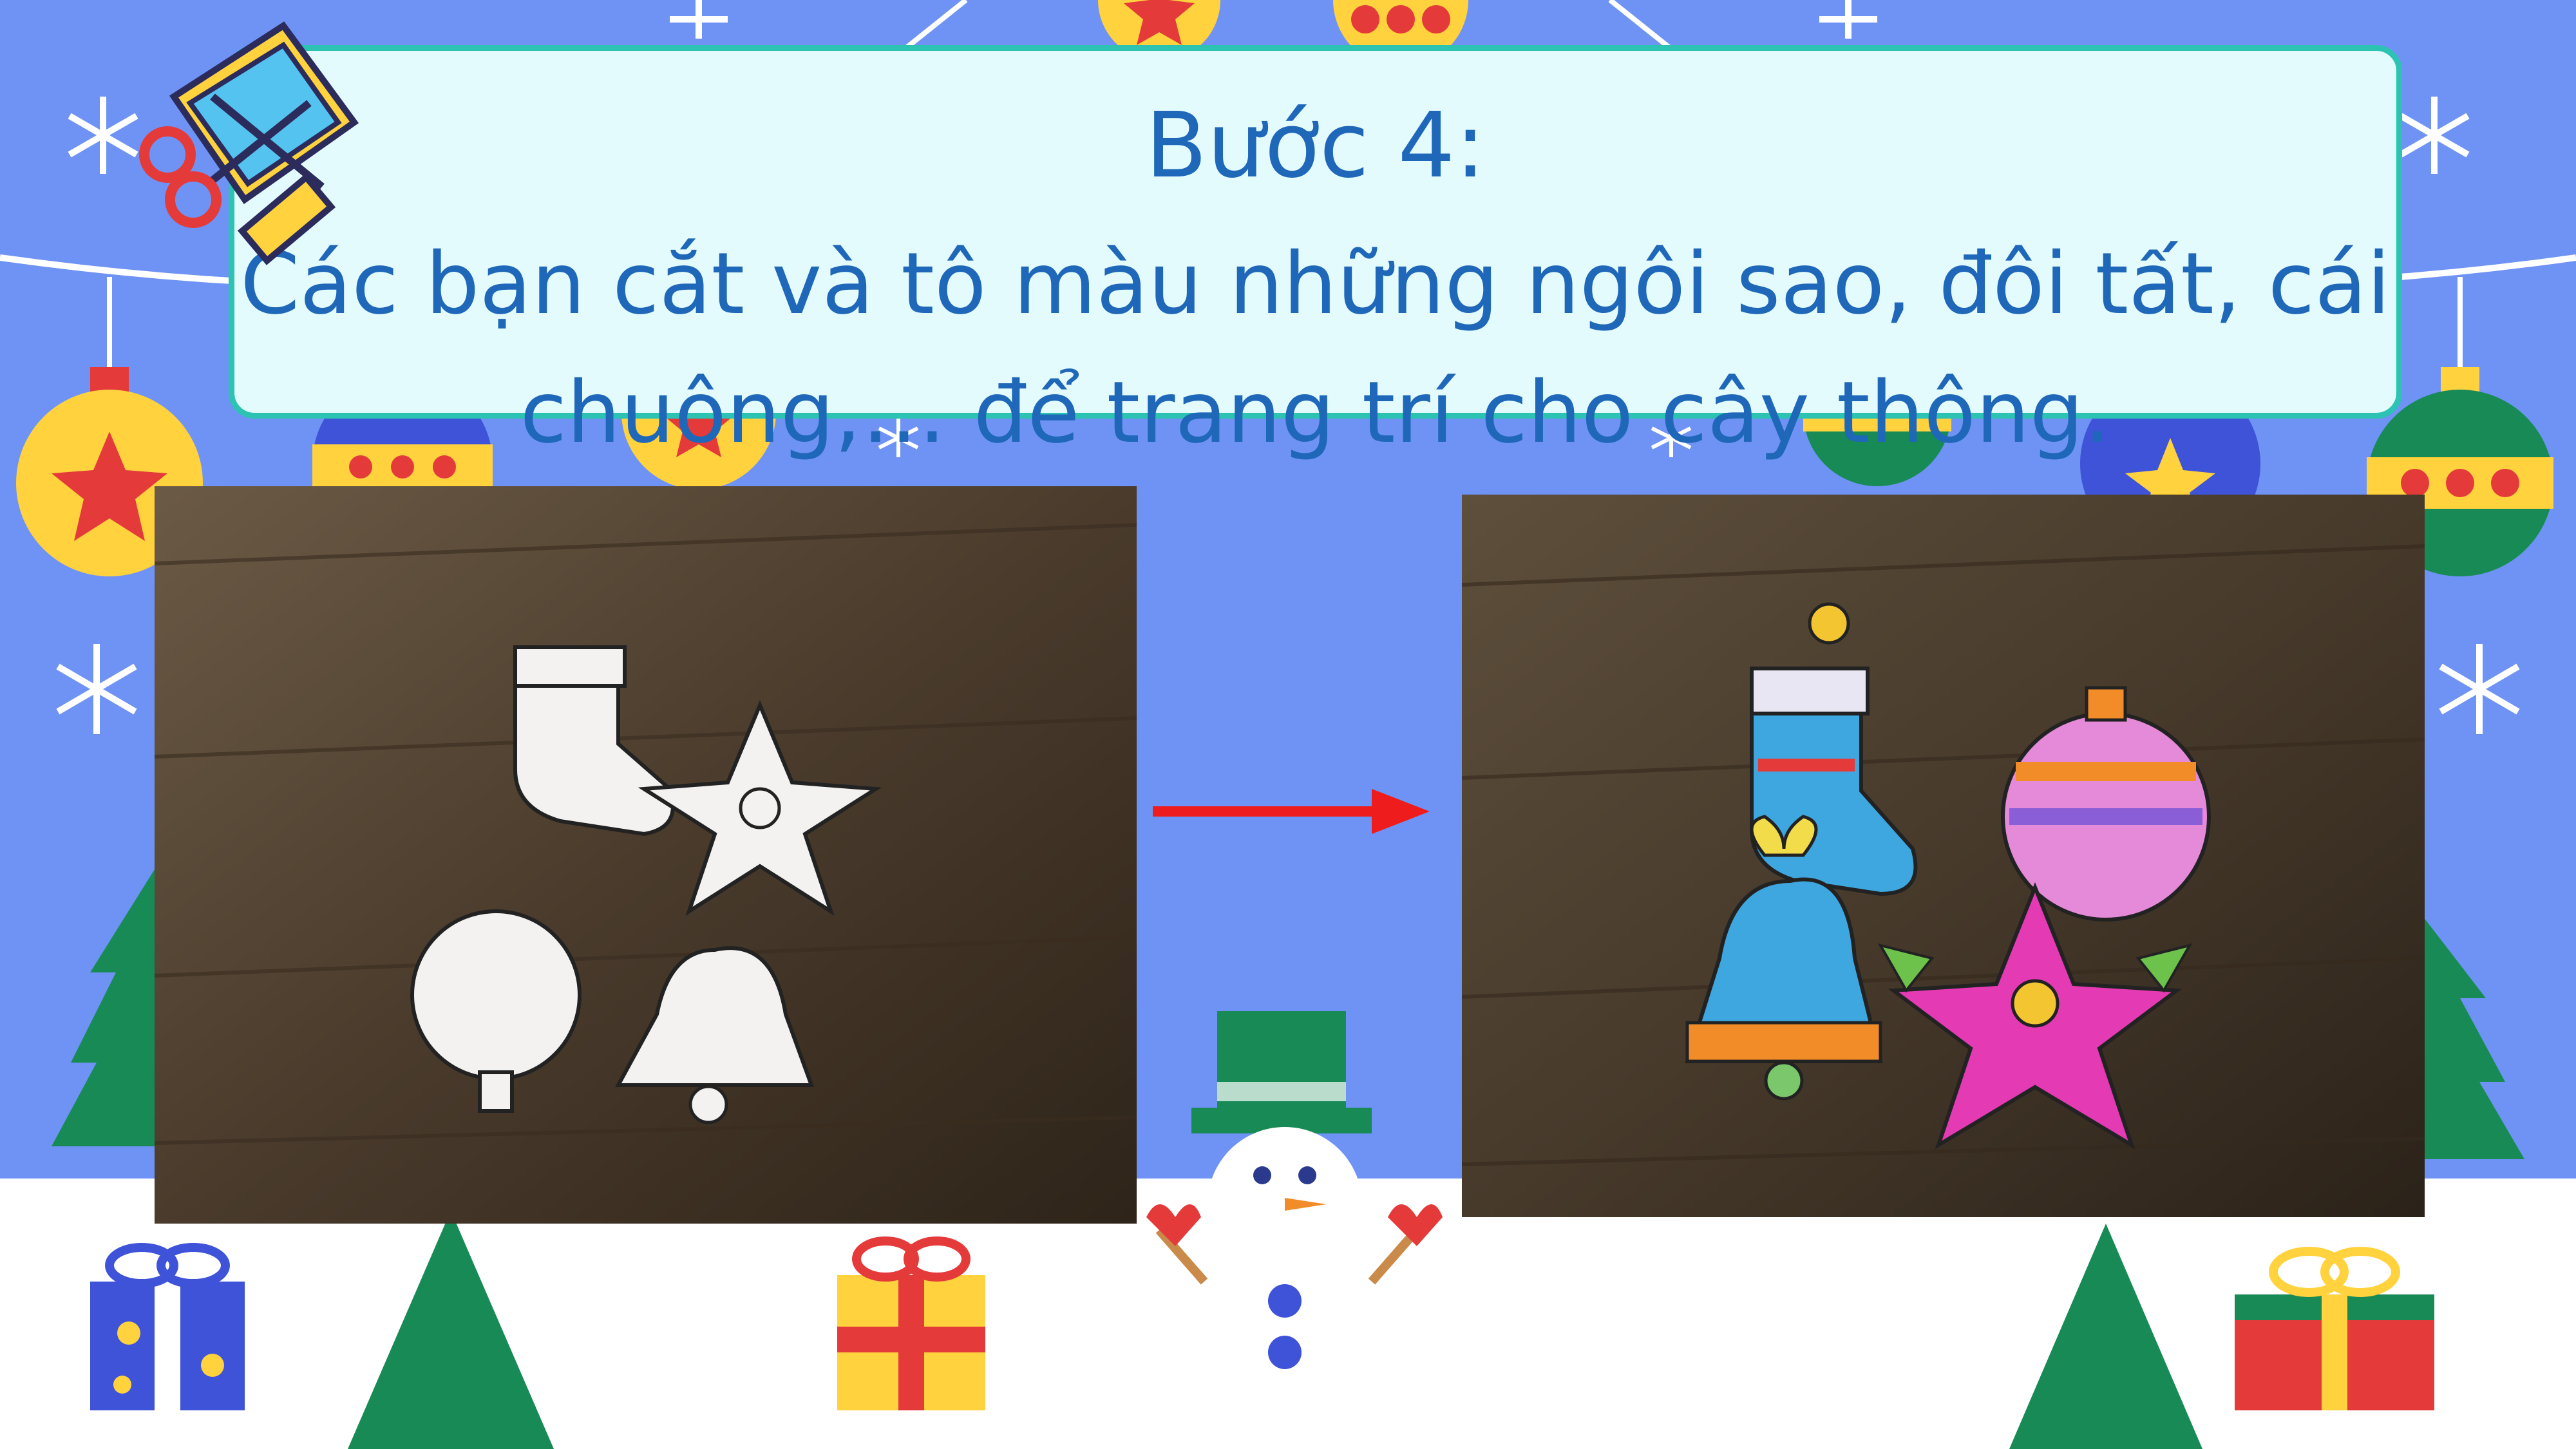 This screenshot has height=1449, width=2576. What do you see at coordinates (1291, 812) in the screenshot?
I see `arrow-right-icon` at bounding box center [1291, 812].